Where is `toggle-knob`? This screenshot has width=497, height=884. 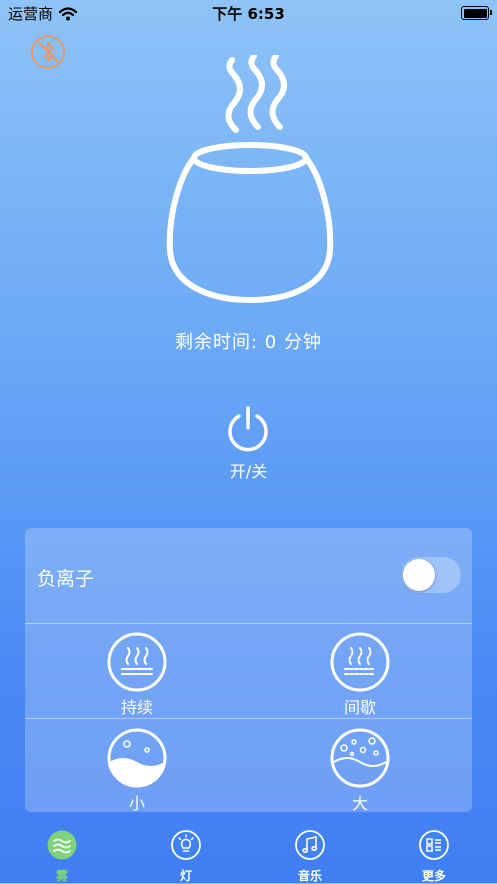 toggle-knob is located at coordinates (419, 575).